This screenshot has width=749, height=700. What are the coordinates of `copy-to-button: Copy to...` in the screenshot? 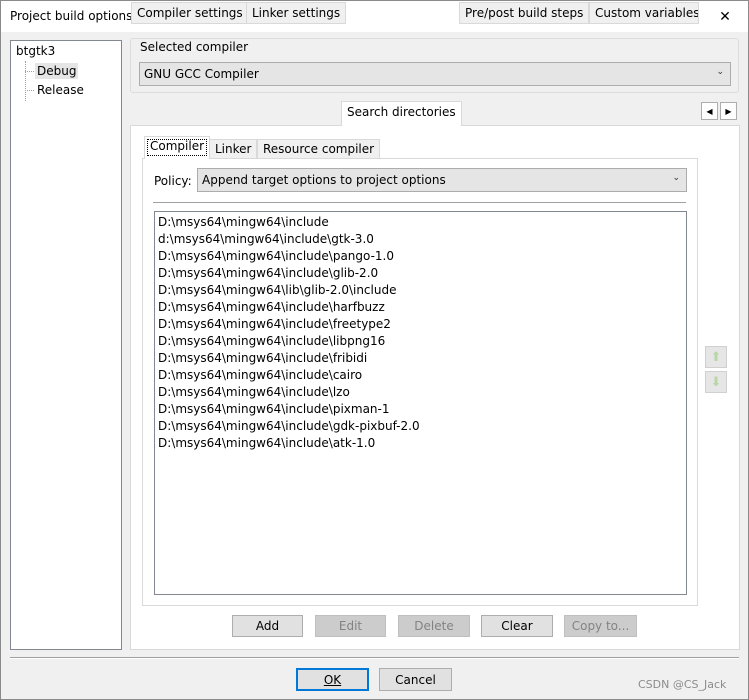 It's located at (600, 626).